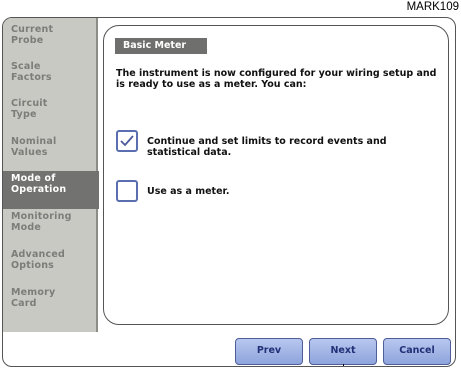  I want to click on cancel-button: Cancel, so click(417, 351).